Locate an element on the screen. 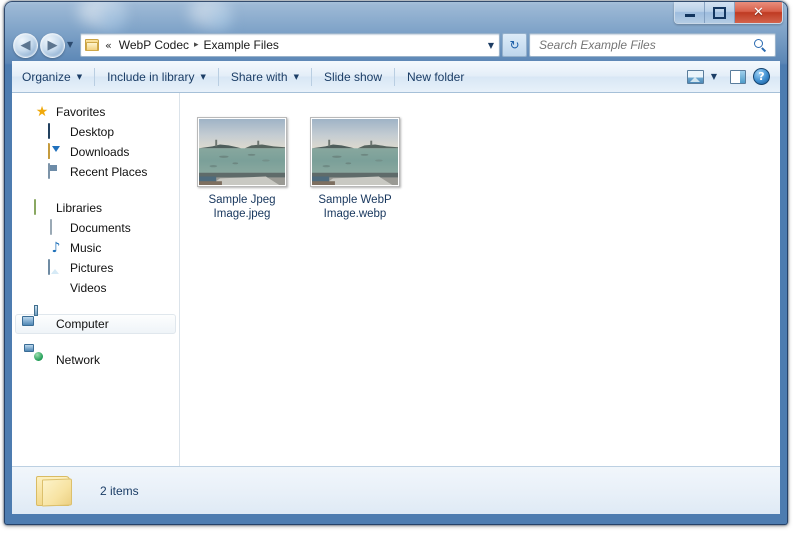 This screenshot has height=534, width=800. sidebar-item-downloads: Downloads is located at coordinates (95, 152).